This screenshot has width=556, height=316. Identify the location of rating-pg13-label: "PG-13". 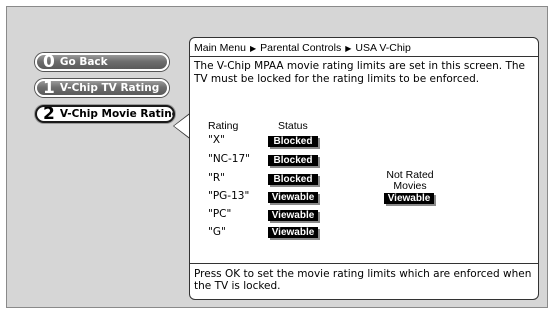
(229, 196).